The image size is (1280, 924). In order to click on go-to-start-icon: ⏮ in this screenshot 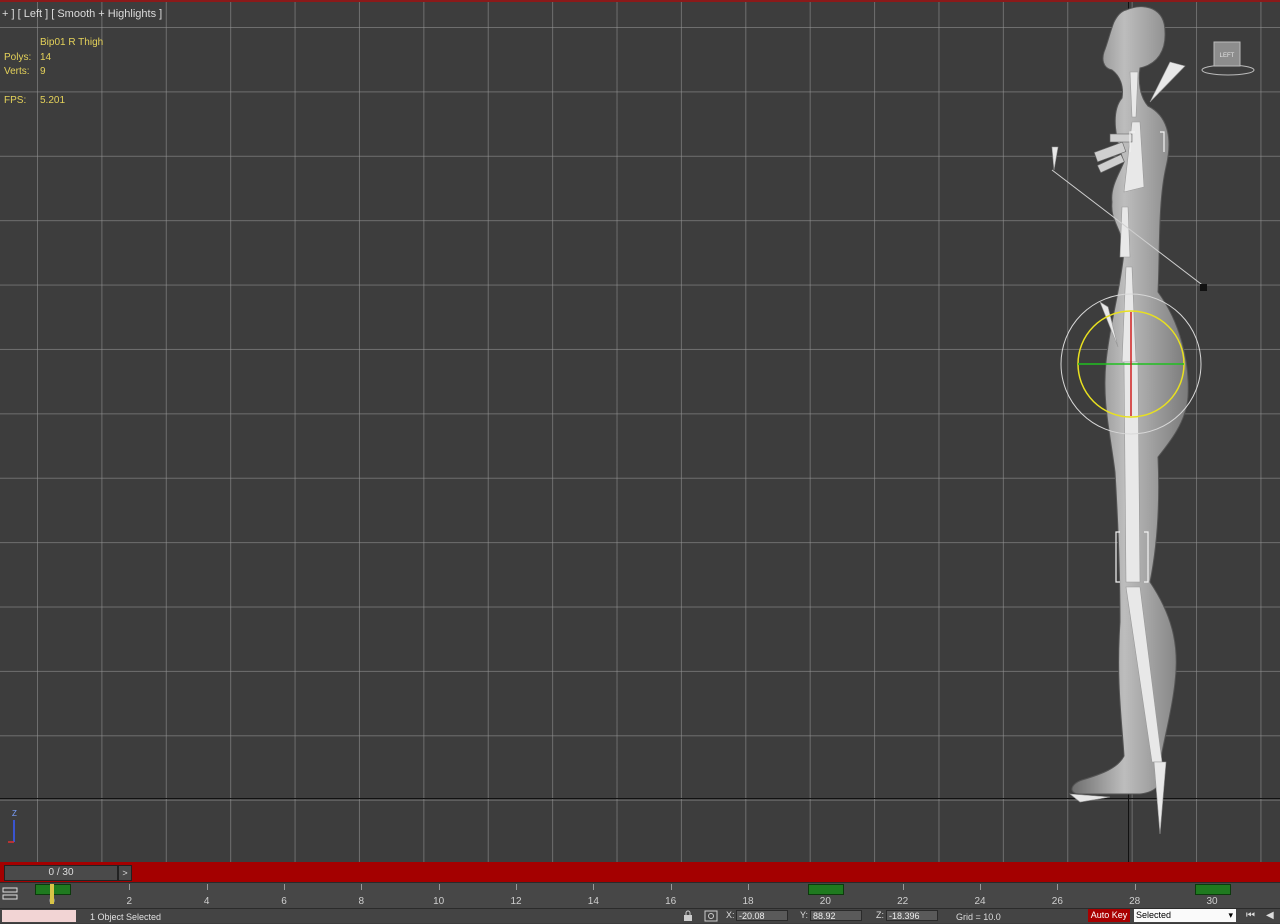, I will do `click(1250, 916)`.